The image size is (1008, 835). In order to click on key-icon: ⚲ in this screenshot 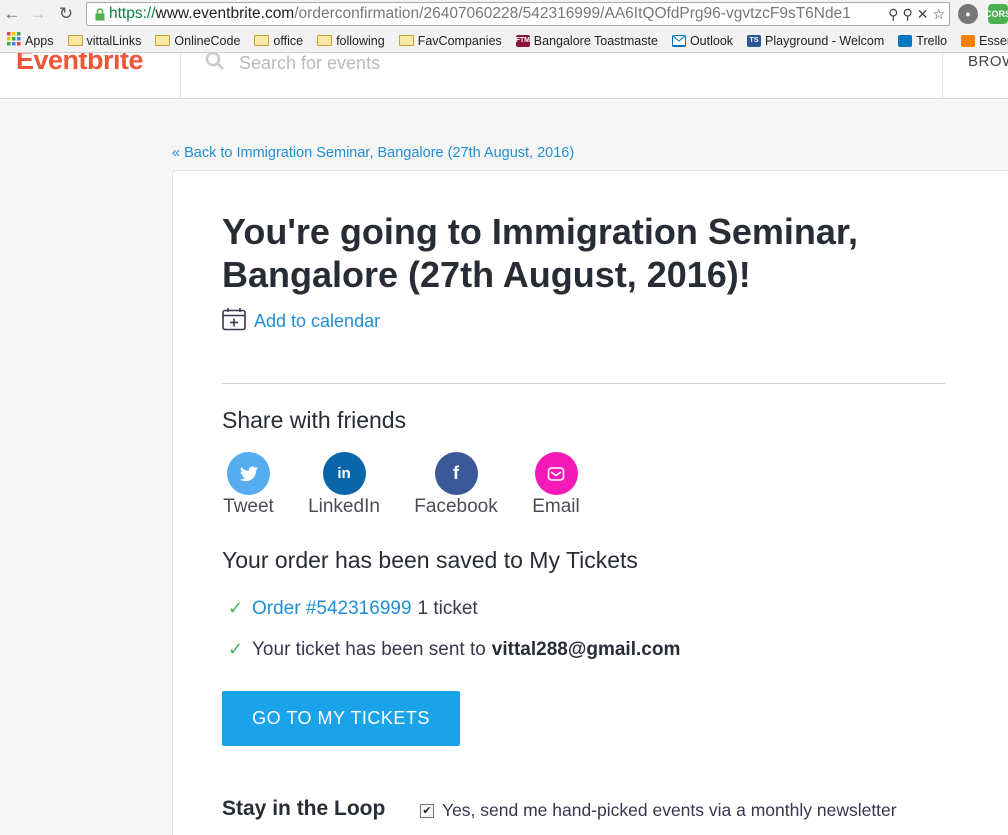, I will do `click(907, 14)`.